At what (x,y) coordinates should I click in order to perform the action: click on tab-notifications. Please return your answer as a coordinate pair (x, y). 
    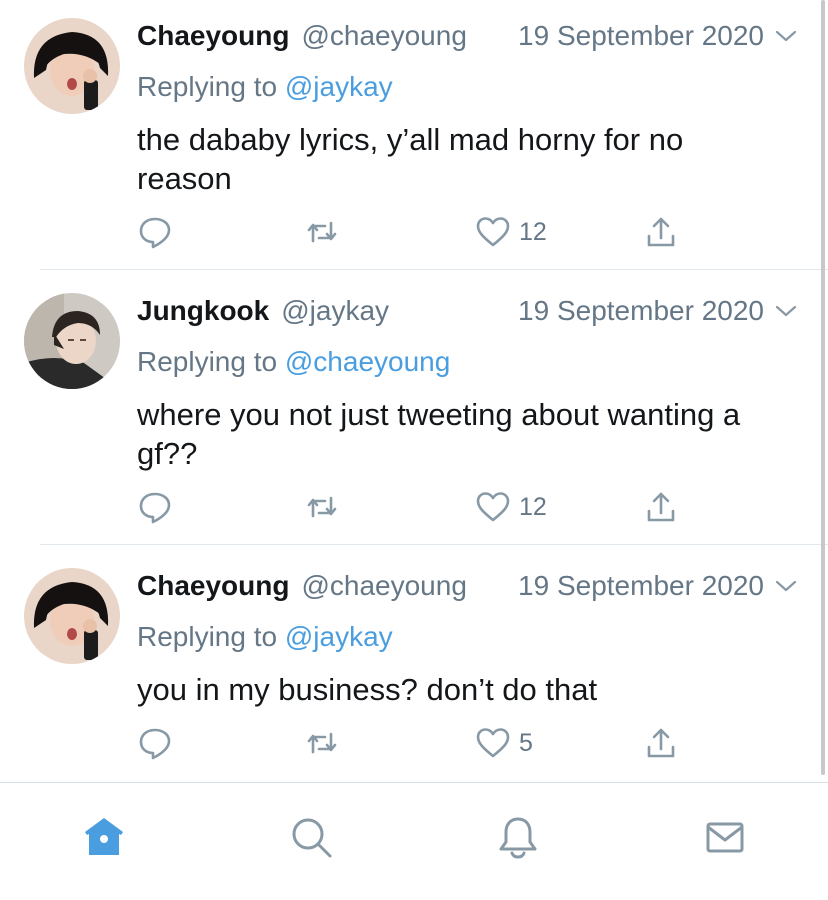
    Looking at the image, I should click on (518, 837).